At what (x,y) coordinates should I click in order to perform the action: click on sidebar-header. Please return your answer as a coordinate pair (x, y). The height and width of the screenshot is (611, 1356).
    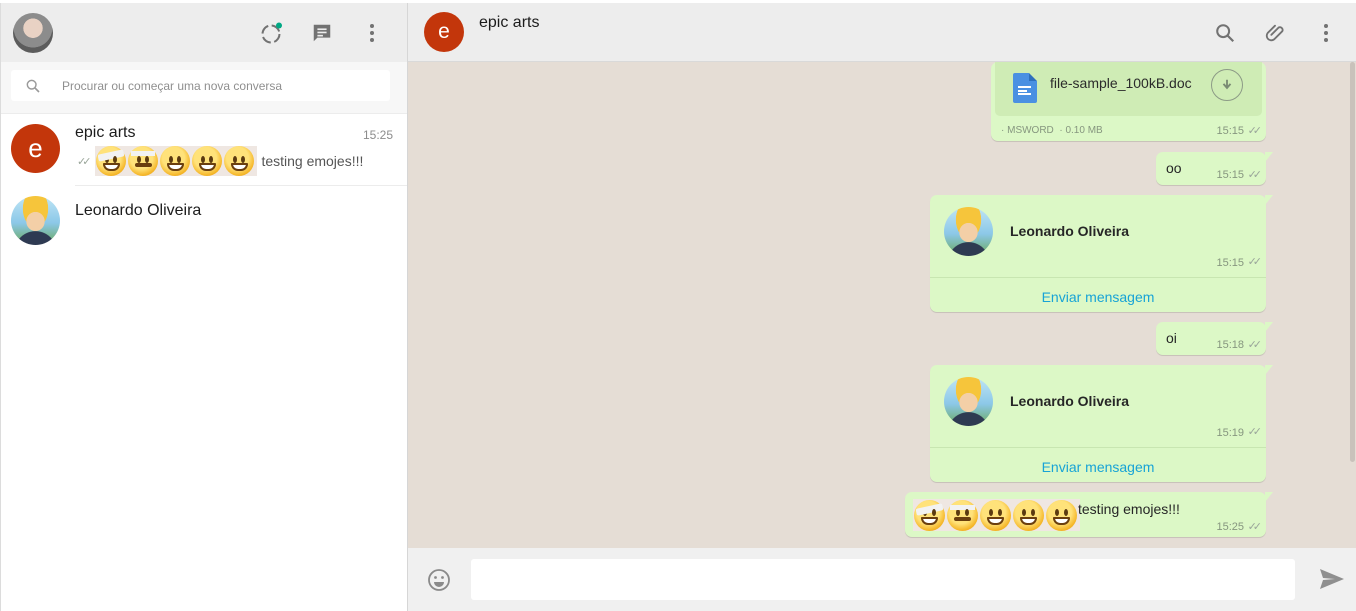
    Looking at the image, I should click on (204, 32).